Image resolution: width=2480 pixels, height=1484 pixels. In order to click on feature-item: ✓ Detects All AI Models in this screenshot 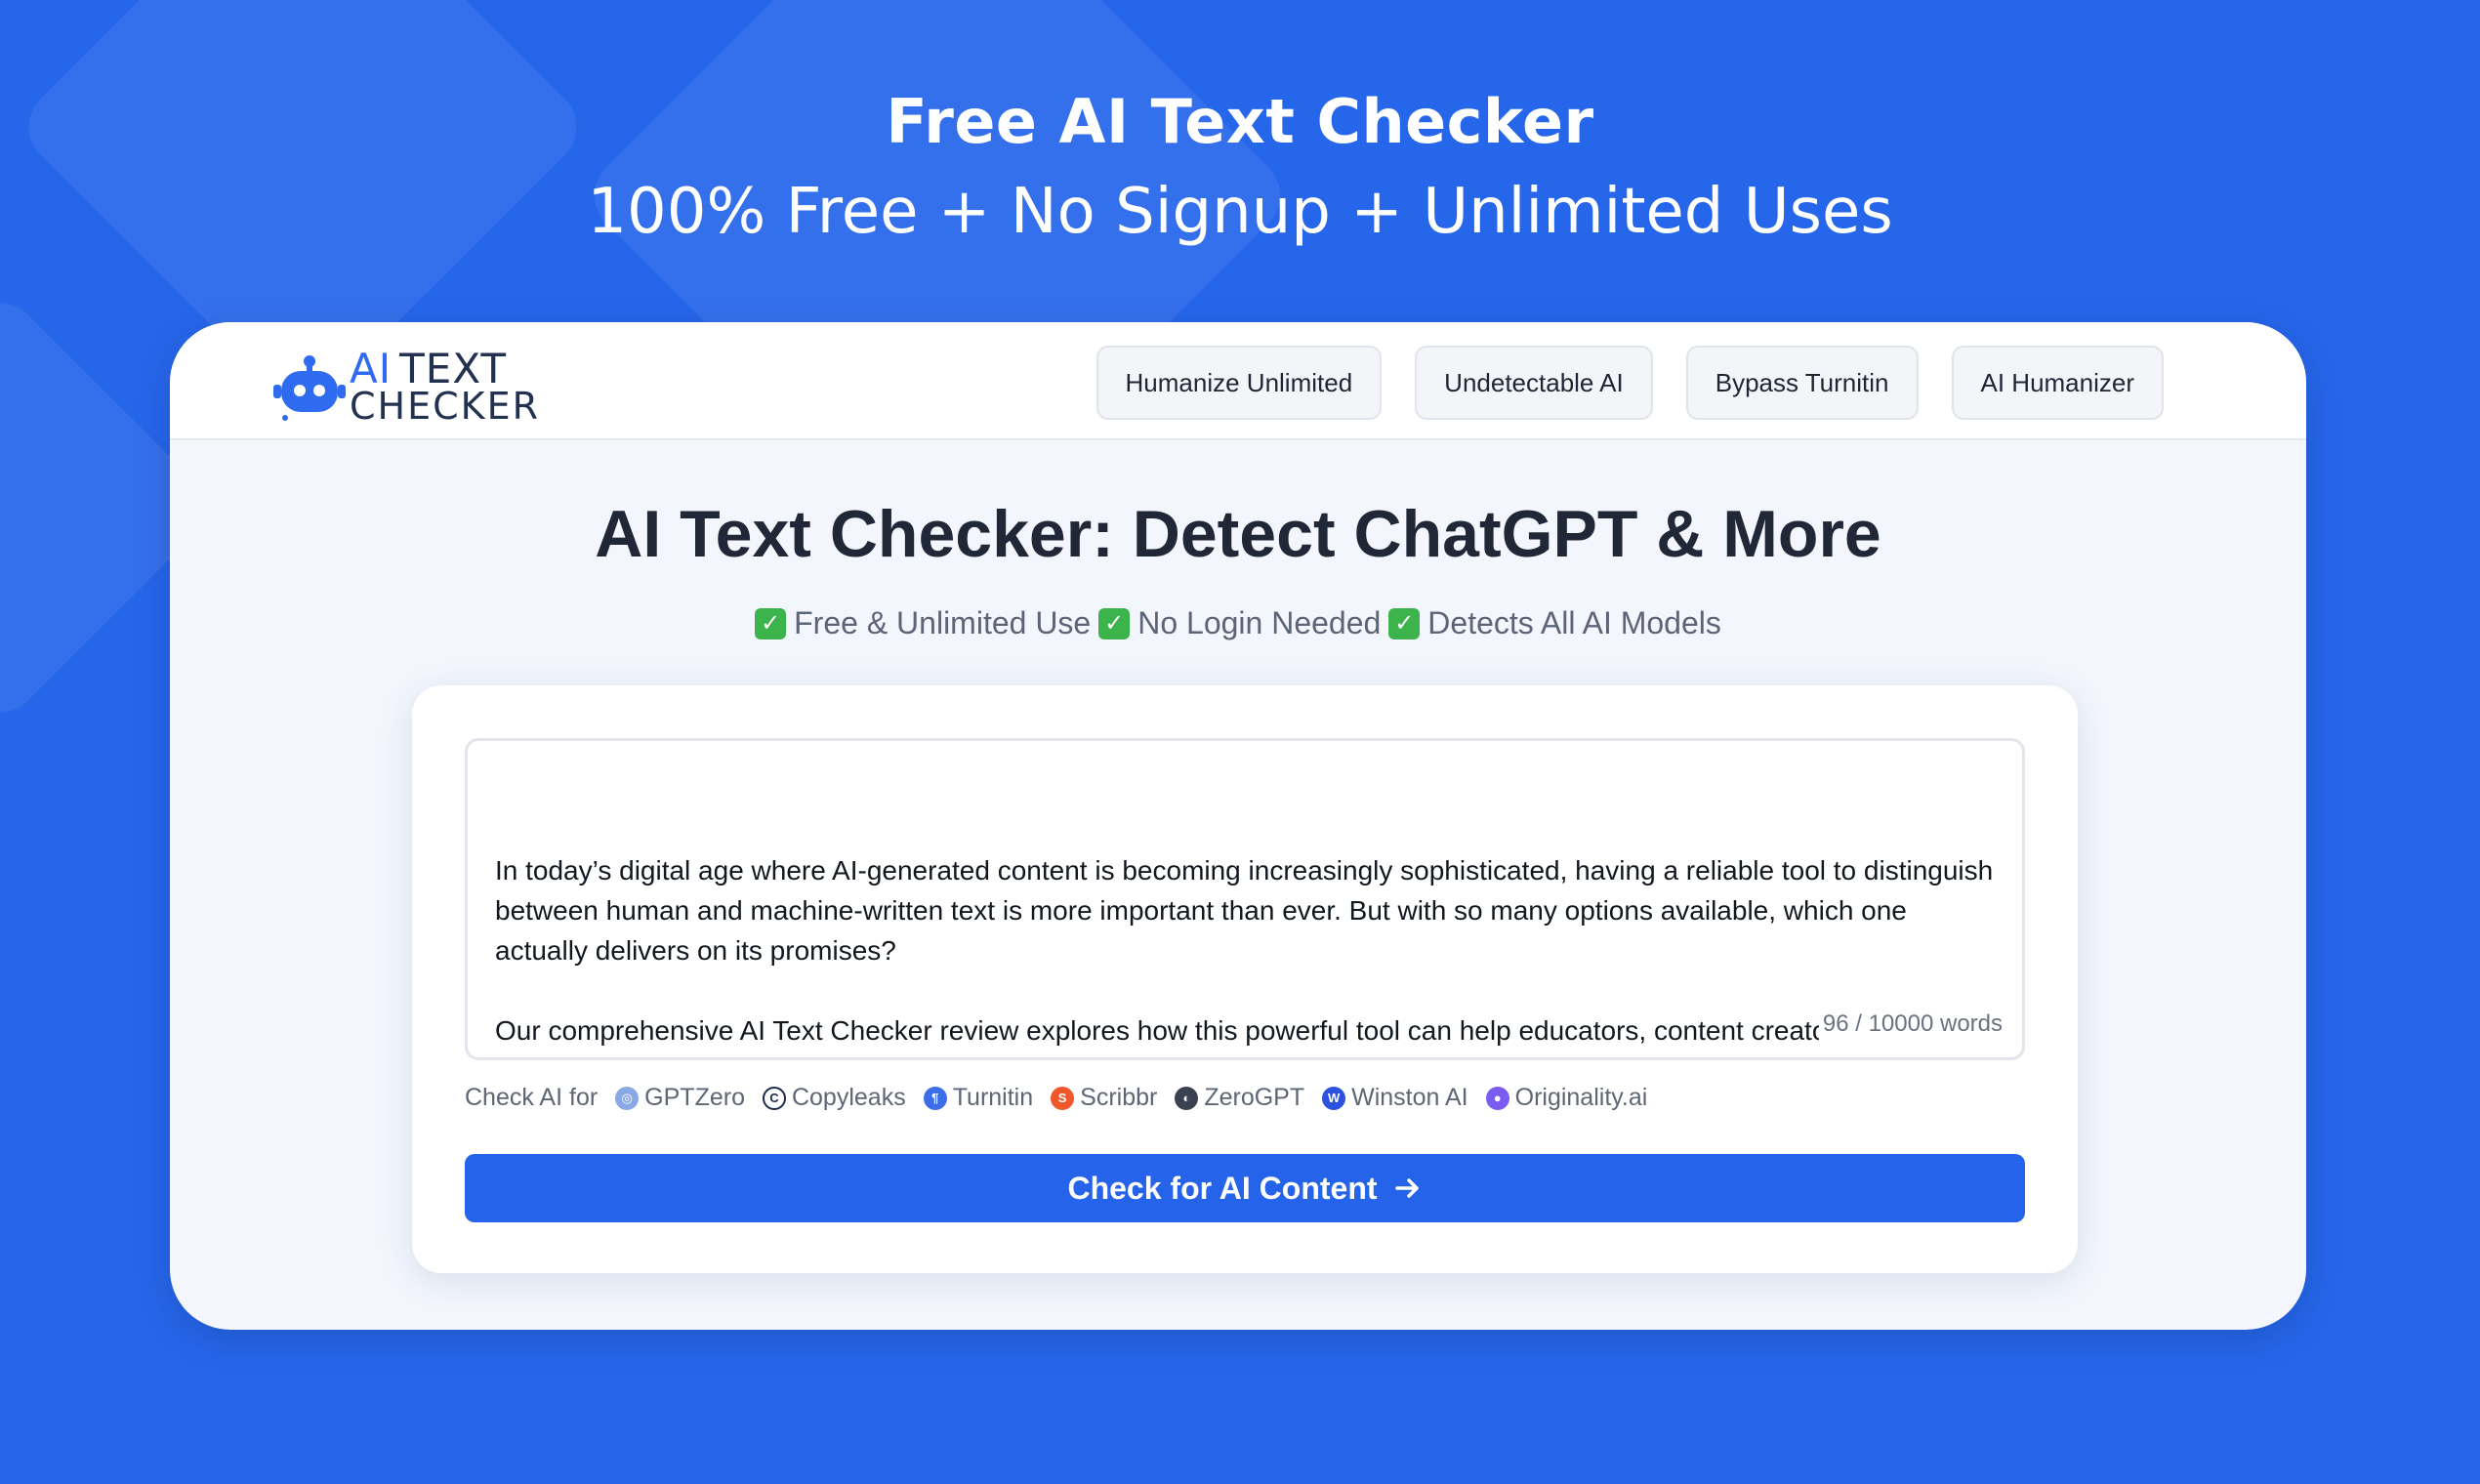, I will do `click(1554, 623)`.